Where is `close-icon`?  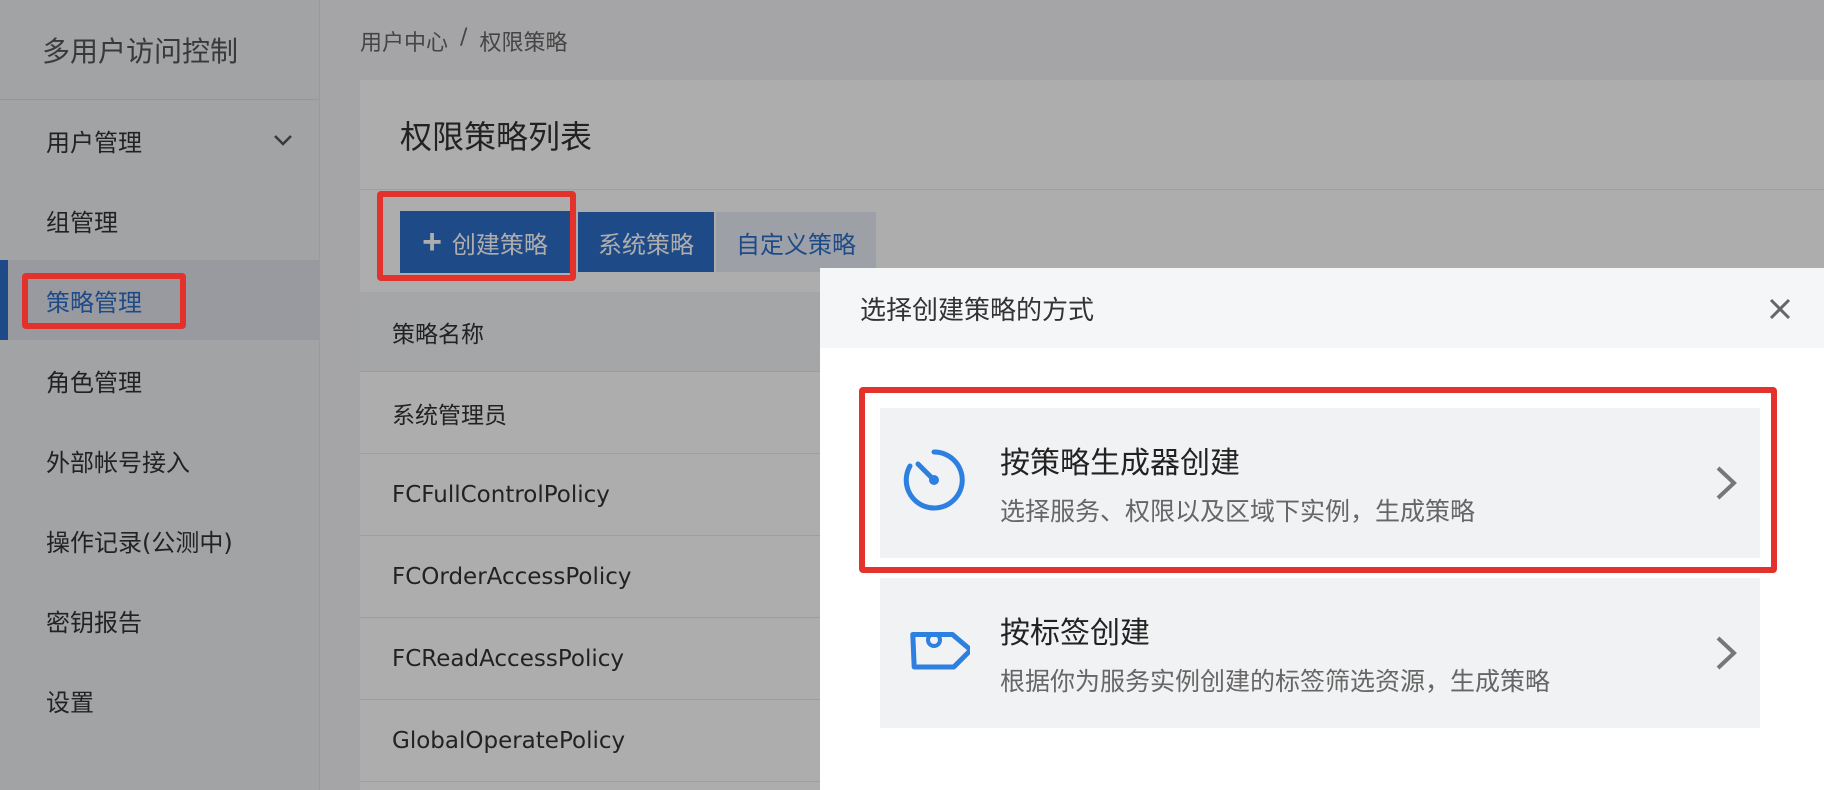
close-icon is located at coordinates (1780, 309).